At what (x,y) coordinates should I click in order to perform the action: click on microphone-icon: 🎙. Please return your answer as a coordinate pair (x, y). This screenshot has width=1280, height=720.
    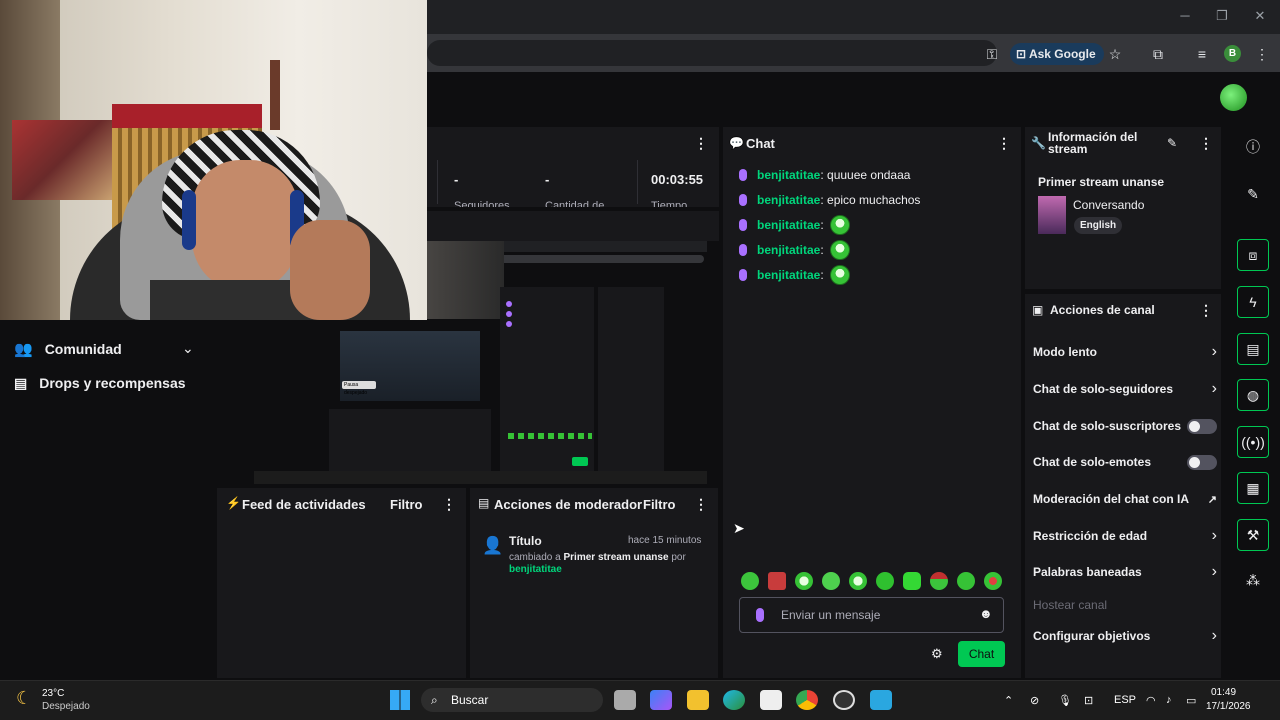
    Looking at the image, I should click on (1065, 700).